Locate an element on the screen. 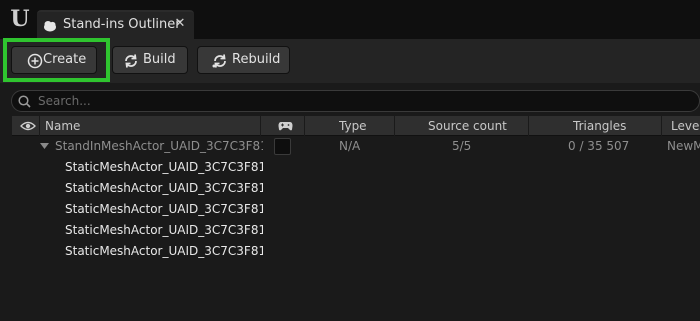  column-header: Name Type Source count Triangles Leve is located at coordinates (356, 126).